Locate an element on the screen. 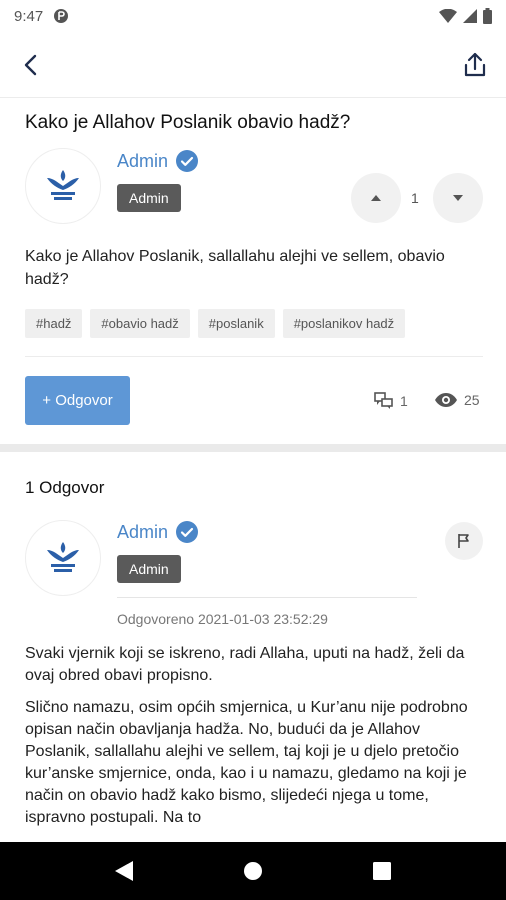 The image size is (506, 900). chevron-down-icon is located at coordinates (458, 198).